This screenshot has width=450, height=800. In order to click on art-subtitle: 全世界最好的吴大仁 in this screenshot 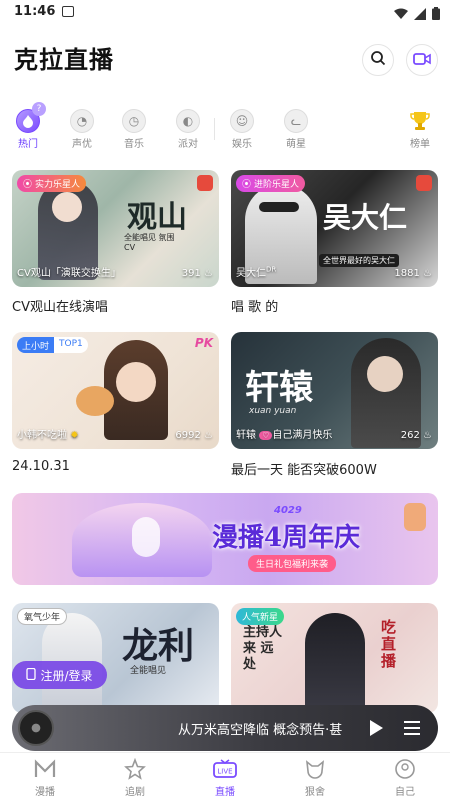, I will do `click(359, 260)`.